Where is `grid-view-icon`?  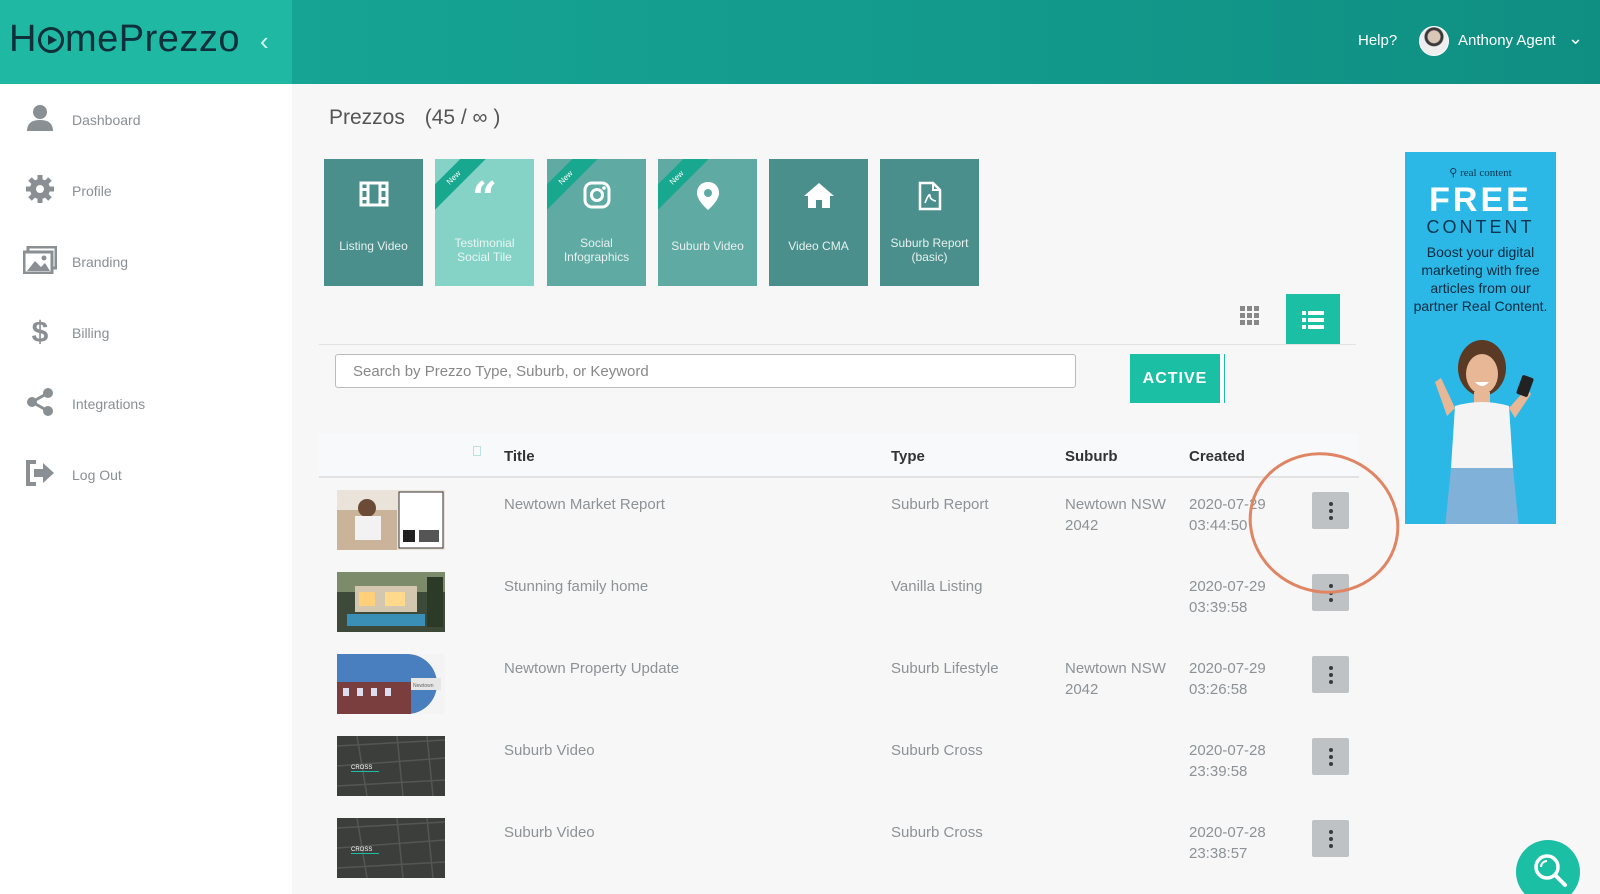
grid-view-icon is located at coordinates (1251, 317).